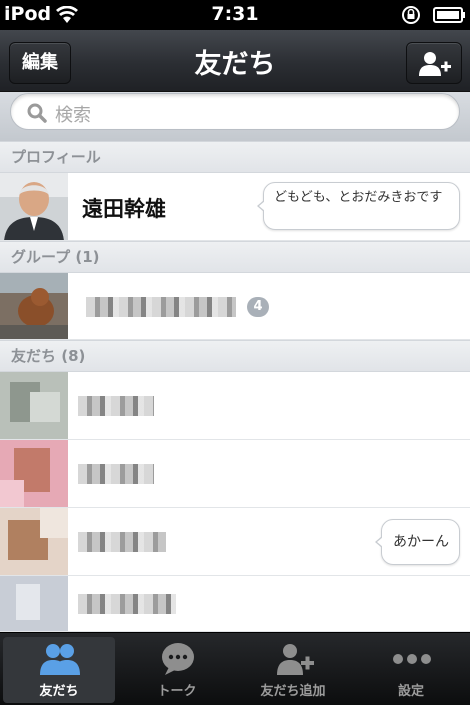 This screenshot has width=470, height=705. I want to click on page-title: 友だち, so click(235, 64).